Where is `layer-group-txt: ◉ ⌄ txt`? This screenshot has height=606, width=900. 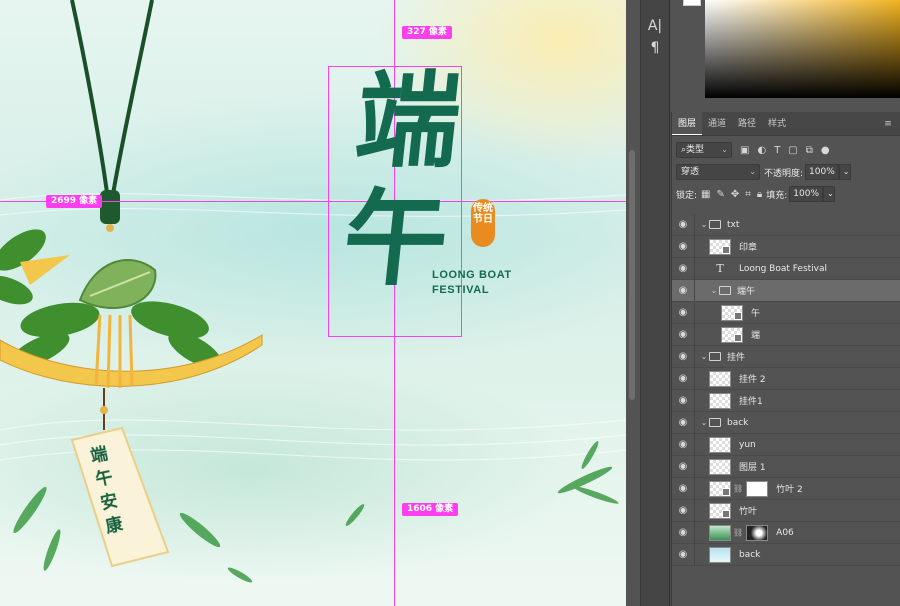
layer-group-txt: ◉ ⌄ txt is located at coordinates (786, 224).